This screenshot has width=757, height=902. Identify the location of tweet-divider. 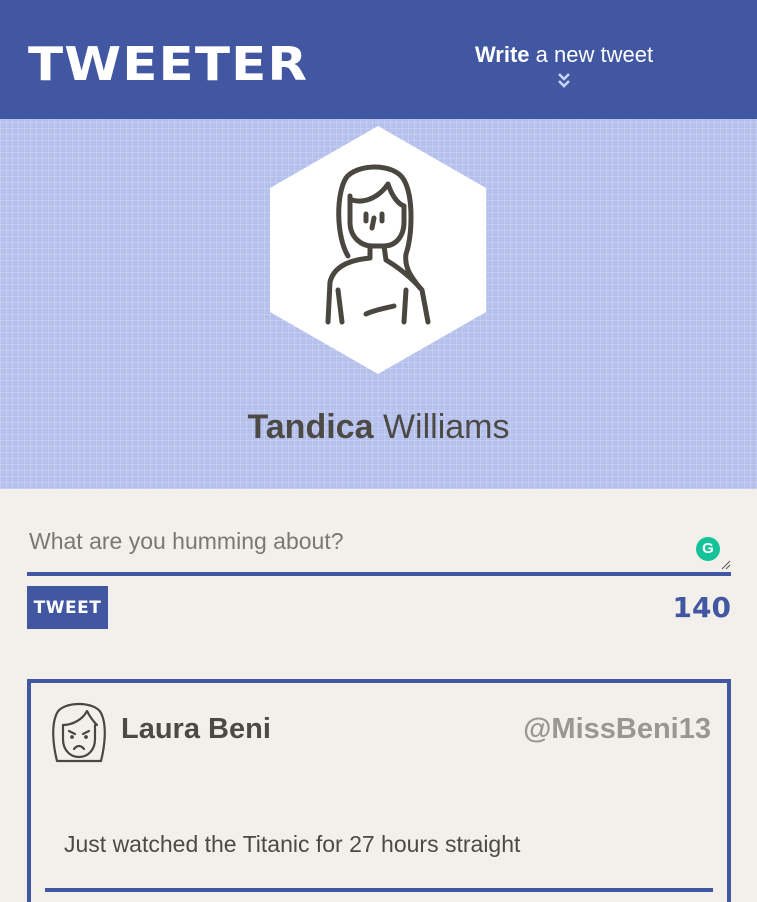
(379, 890).